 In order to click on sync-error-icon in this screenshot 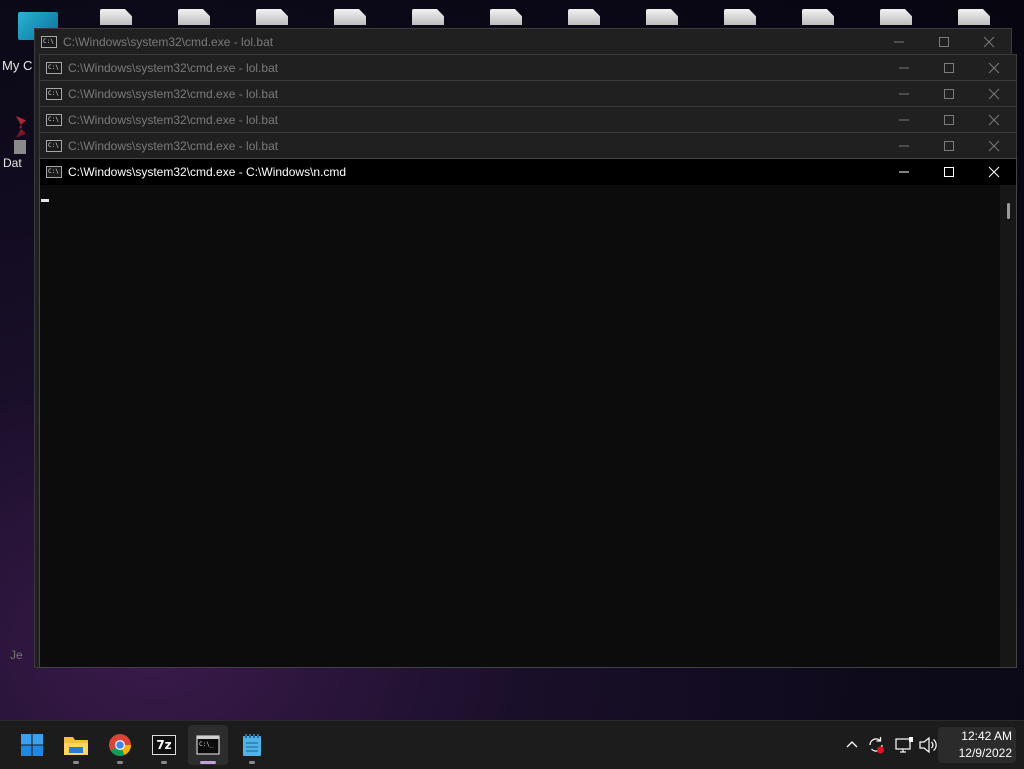, I will do `click(876, 745)`.